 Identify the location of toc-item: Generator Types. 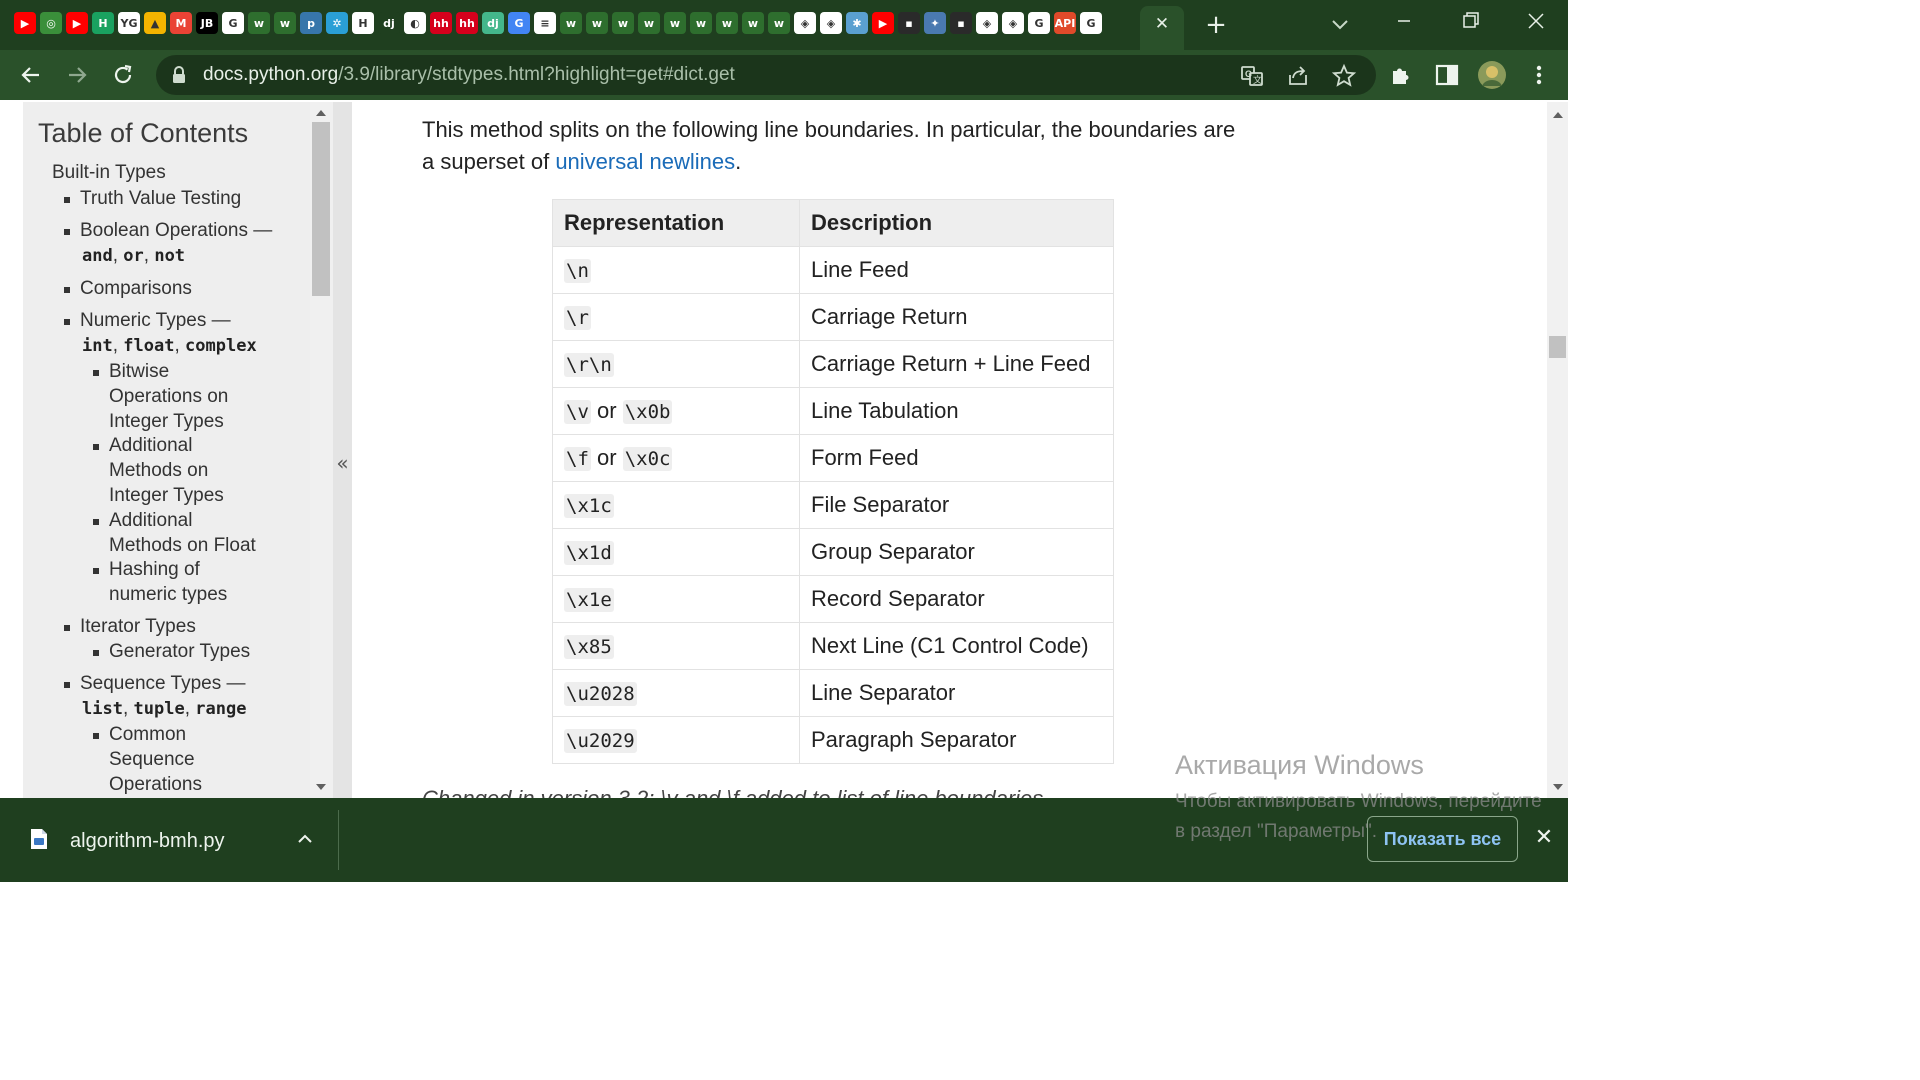
(179, 651).